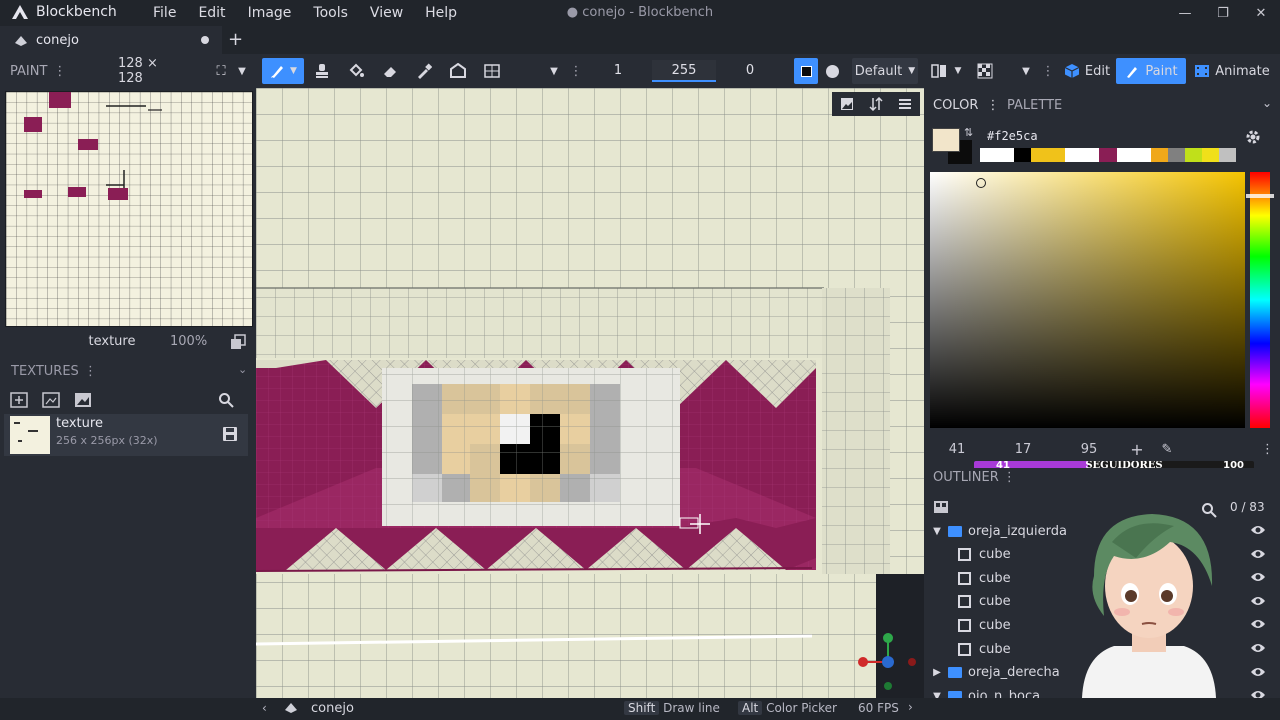 The height and width of the screenshot is (720, 1280). What do you see at coordinates (946, 140) in the screenshot?
I see `primary-color-swatch` at bounding box center [946, 140].